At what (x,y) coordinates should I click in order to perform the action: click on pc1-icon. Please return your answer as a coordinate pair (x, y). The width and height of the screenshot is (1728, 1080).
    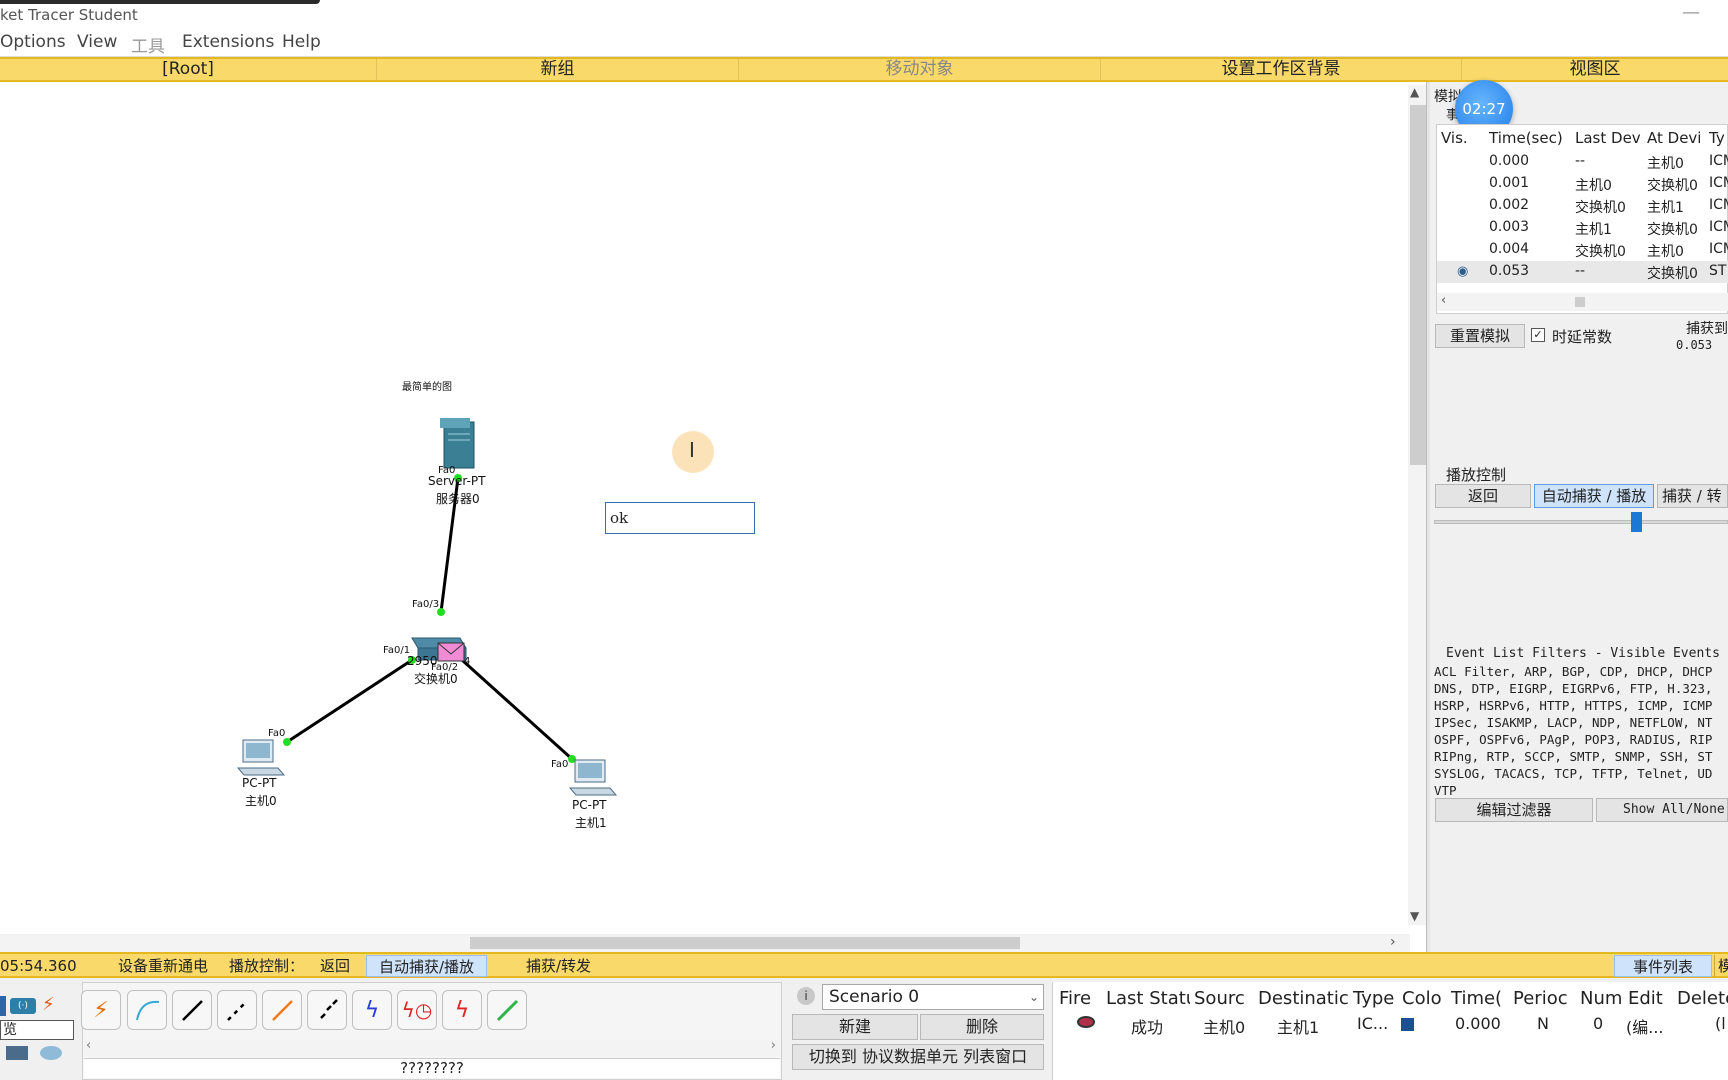
    Looking at the image, I should click on (593, 777).